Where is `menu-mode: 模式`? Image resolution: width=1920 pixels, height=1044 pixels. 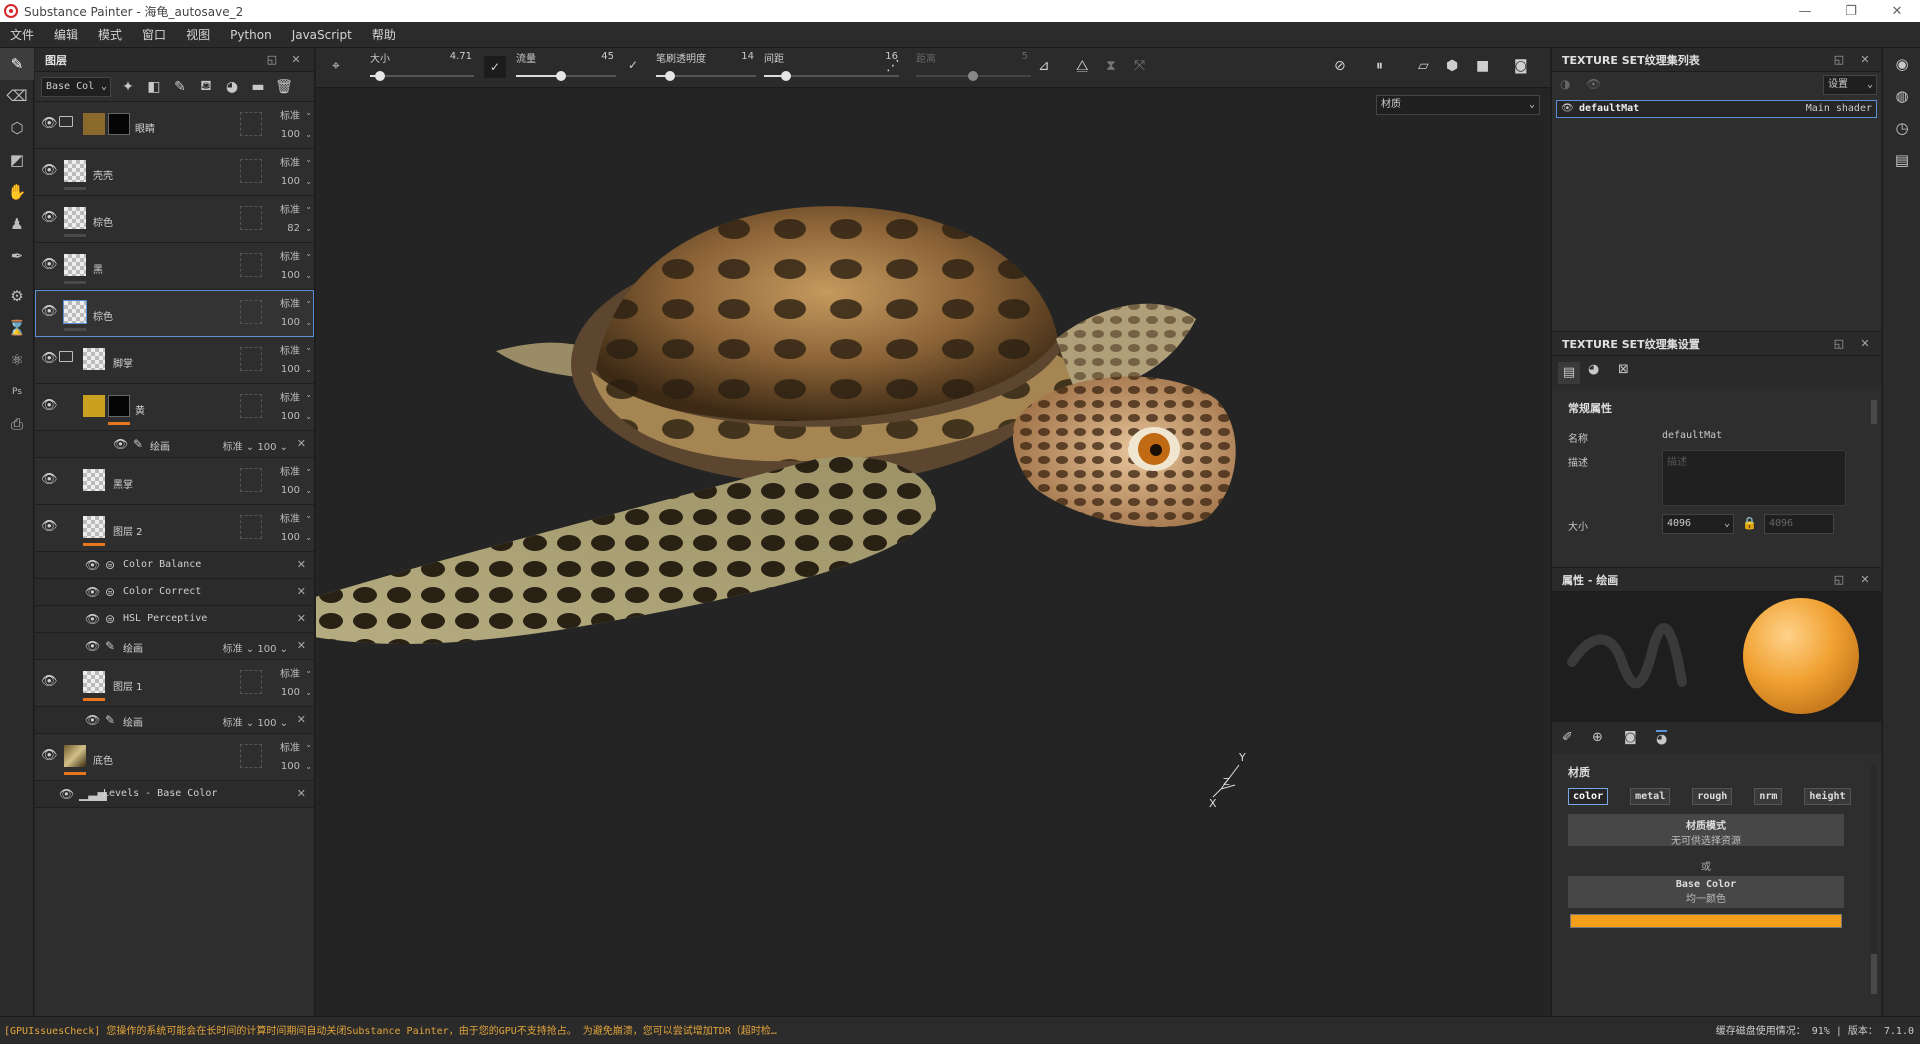
menu-mode: 模式 is located at coordinates (110, 34).